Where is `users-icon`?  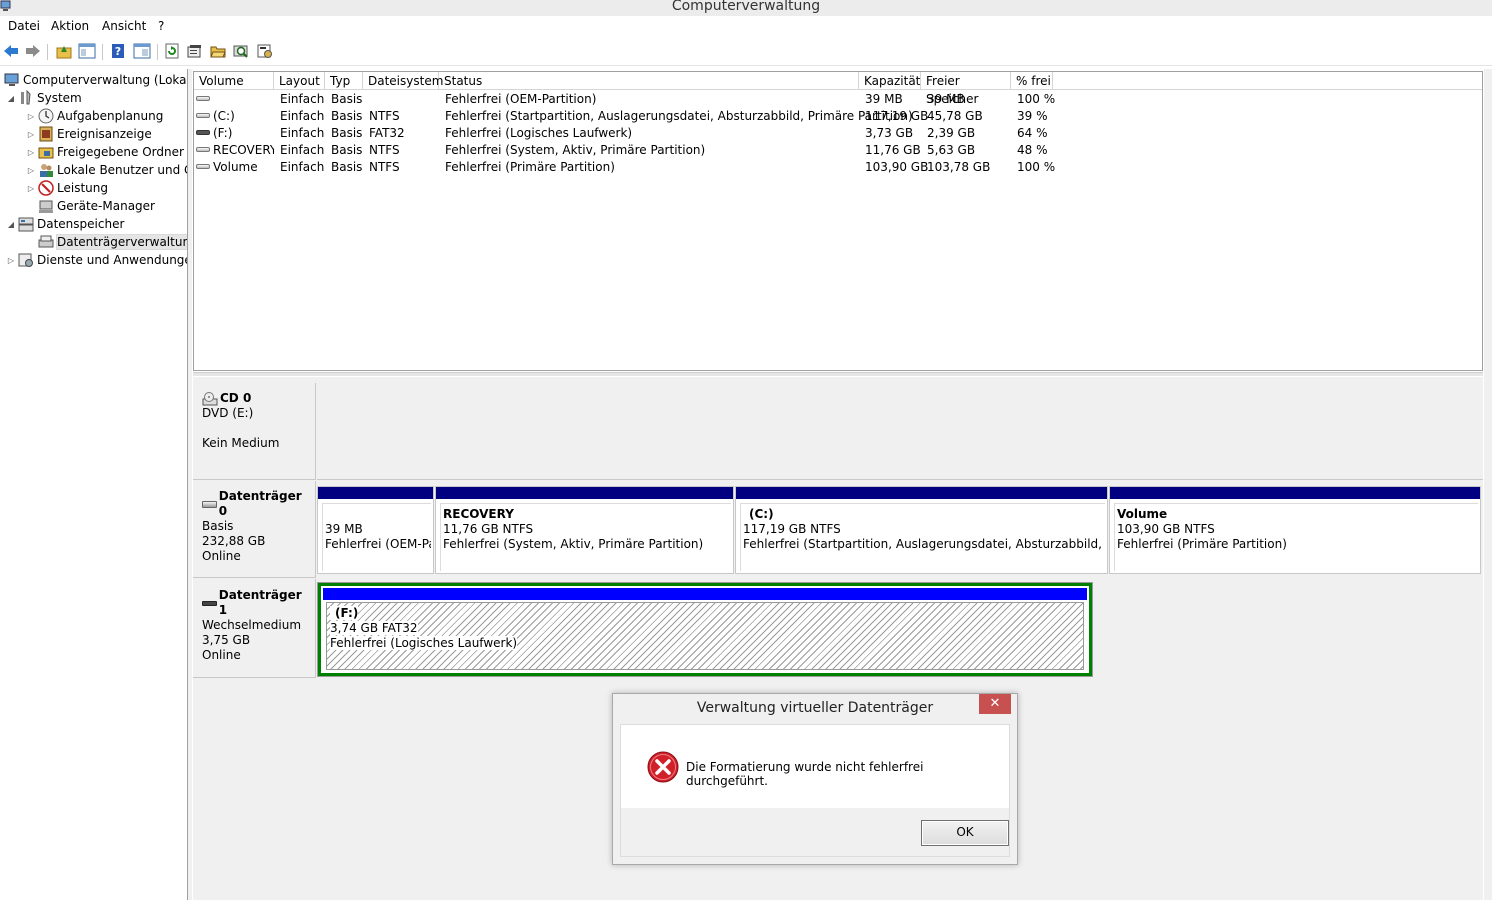 users-icon is located at coordinates (46, 170).